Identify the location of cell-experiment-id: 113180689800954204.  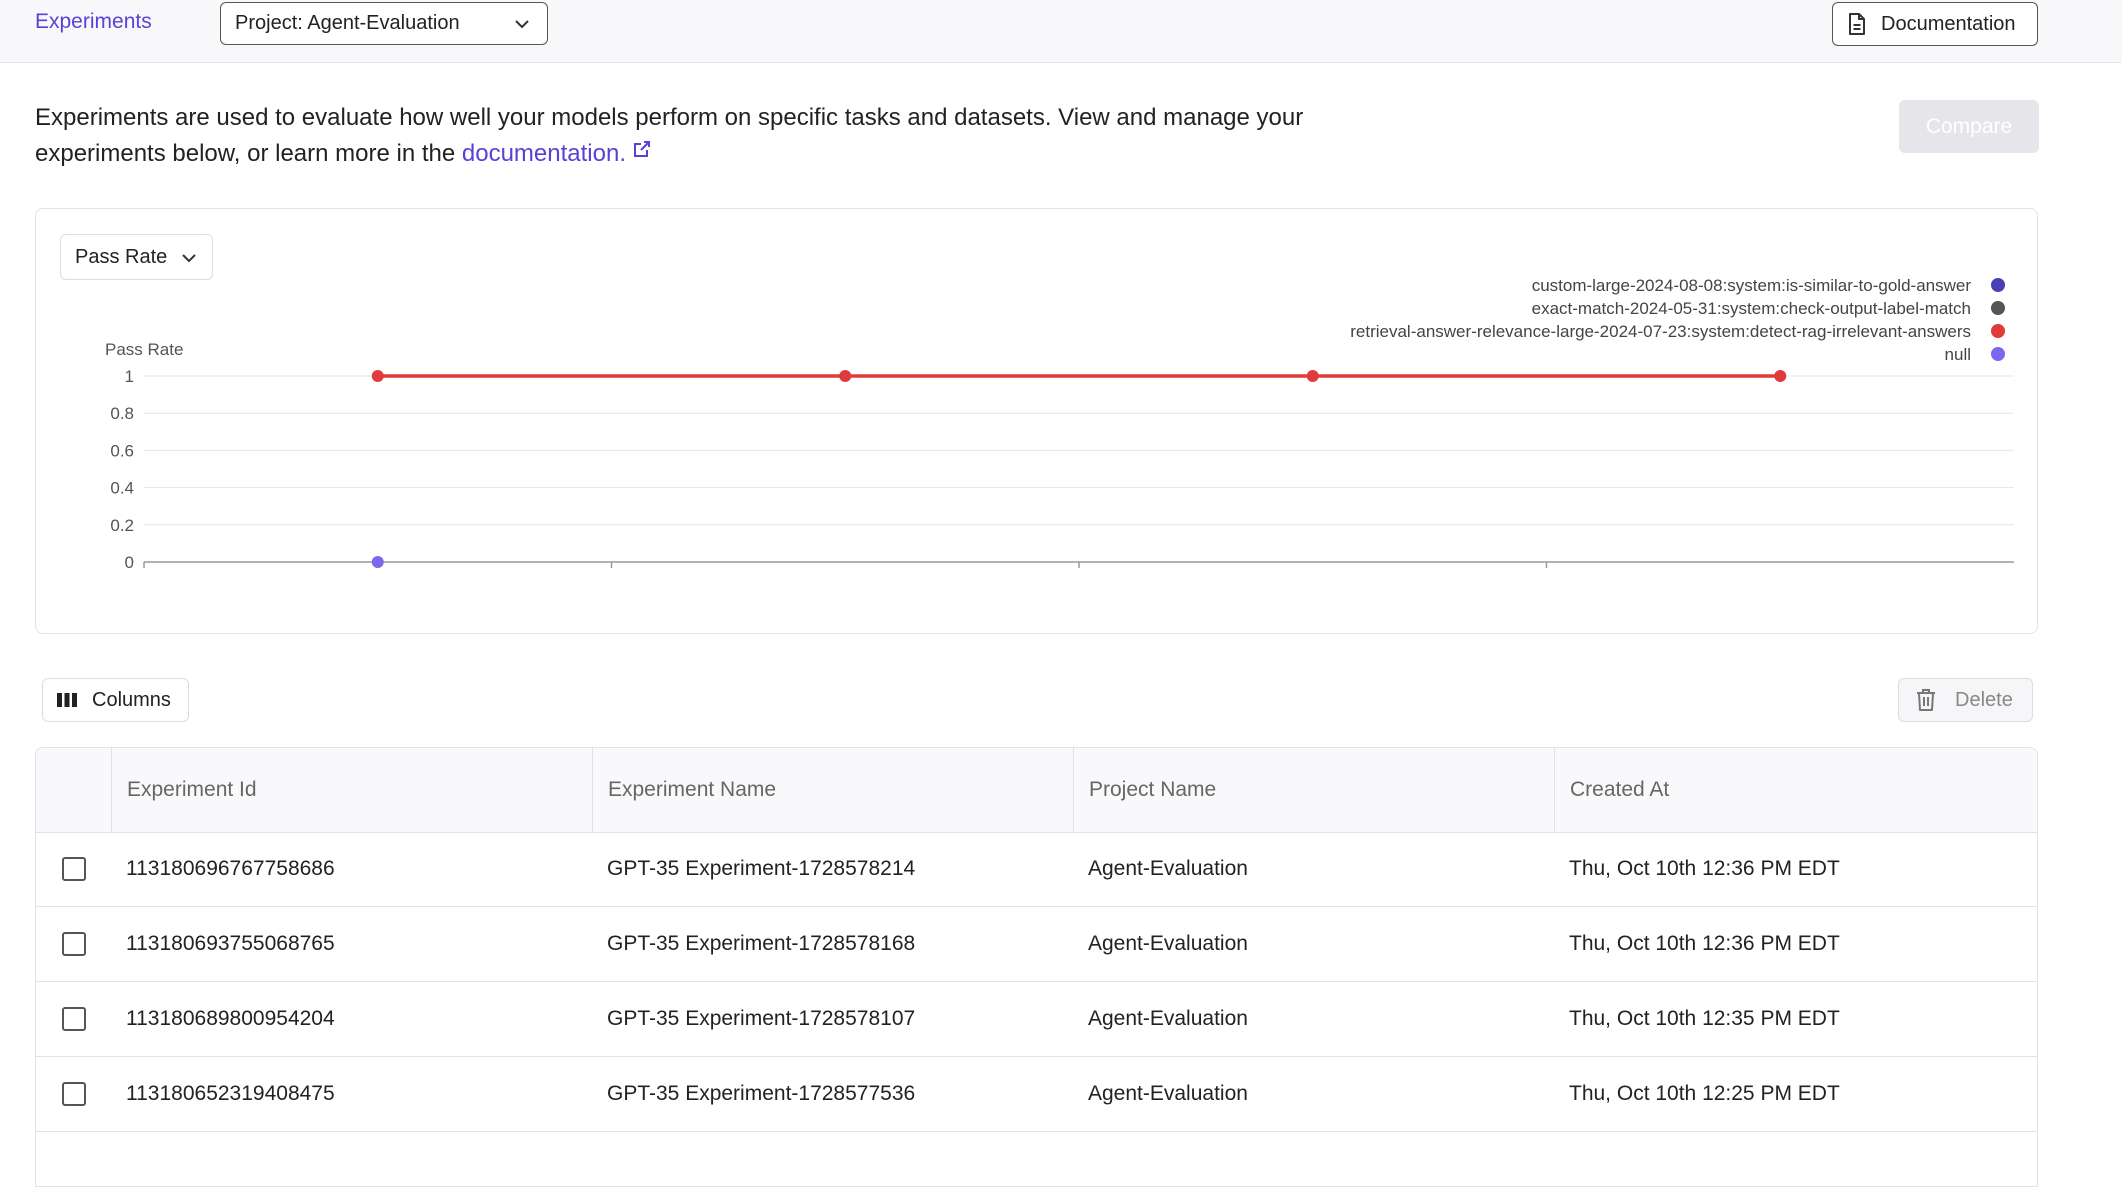
(230, 1018).